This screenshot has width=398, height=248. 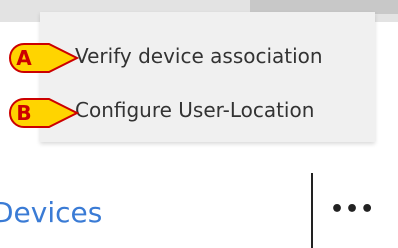 What do you see at coordinates (312, 210) in the screenshot?
I see `toolbar-divider` at bounding box center [312, 210].